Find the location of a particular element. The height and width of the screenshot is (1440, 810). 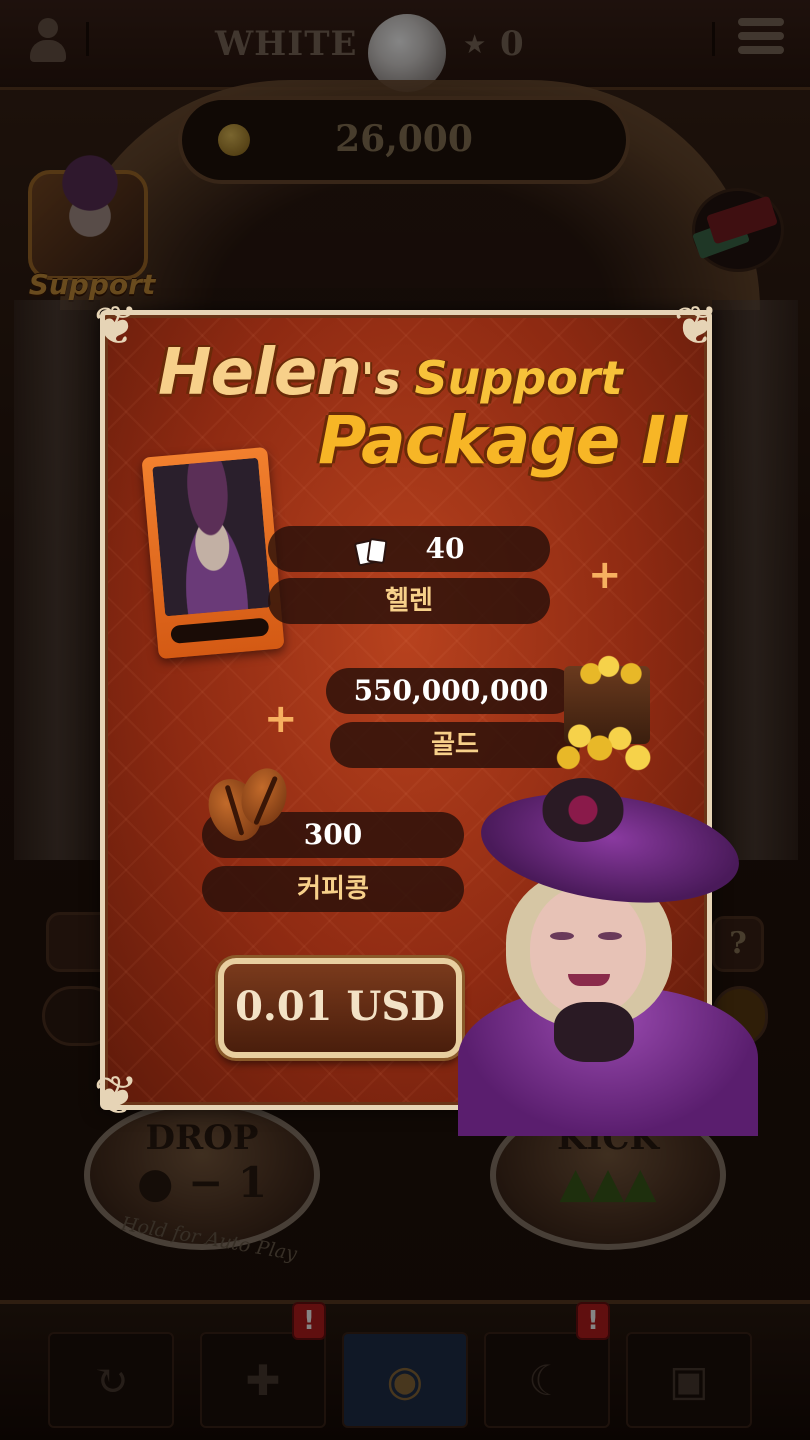

buy-button: 0.01 USD is located at coordinates (340, 1008).